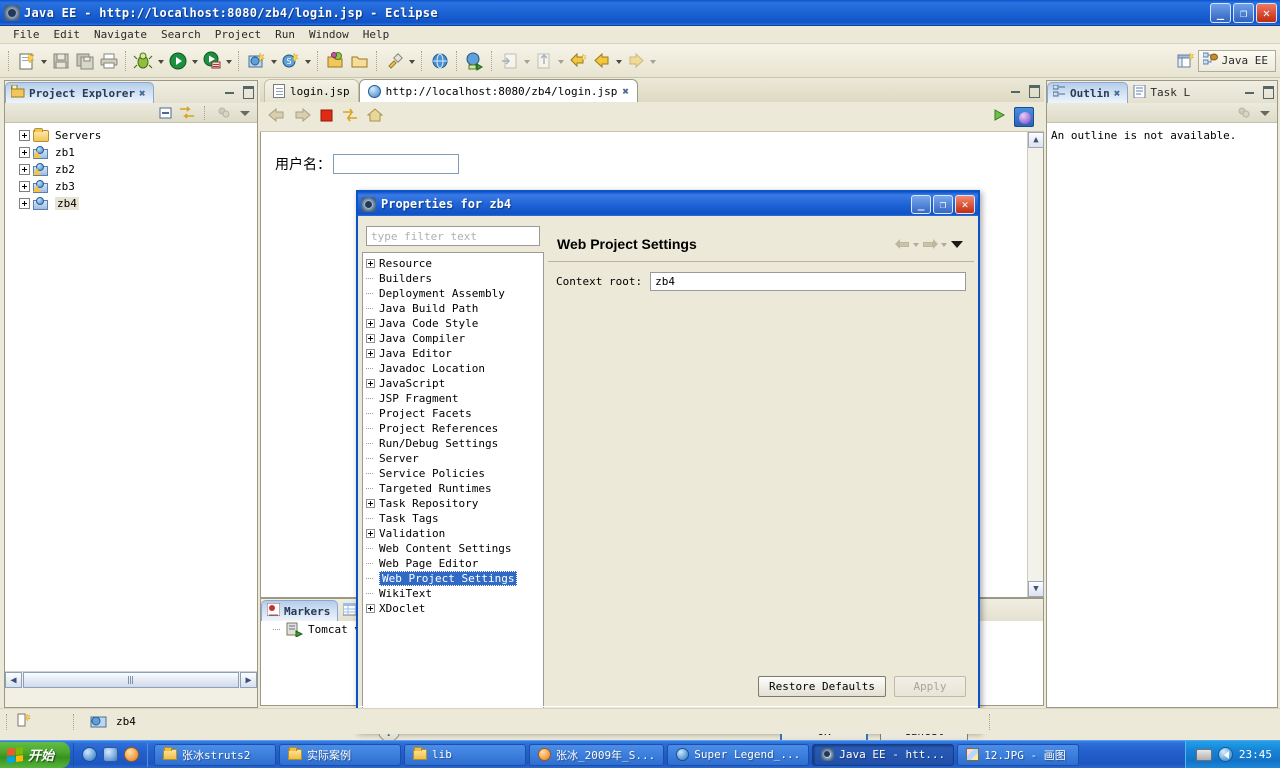 The width and height of the screenshot is (1280, 768). Describe the element at coordinates (440, 61) in the screenshot. I see `globe-icon` at that location.